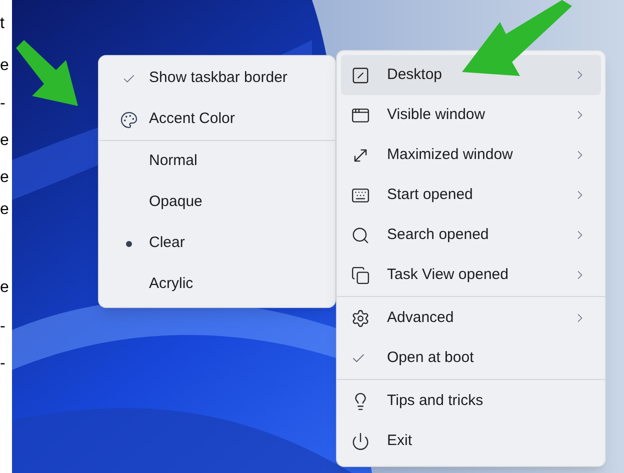  What do you see at coordinates (2, 24) in the screenshot?
I see `cut-off-text: t` at bounding box center [2, 24].